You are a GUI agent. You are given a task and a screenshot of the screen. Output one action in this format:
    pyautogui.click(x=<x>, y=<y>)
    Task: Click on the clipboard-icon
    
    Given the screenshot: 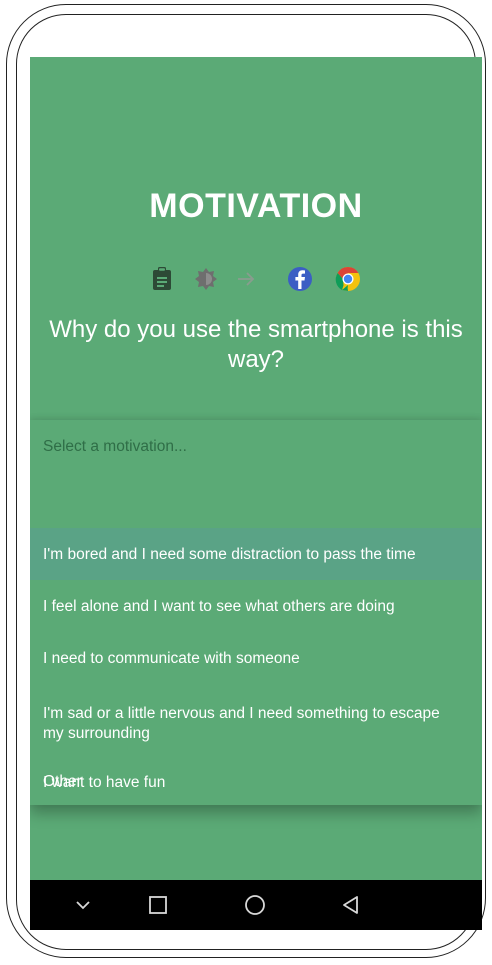 What is the action you would take?
    pyautogui.click(x=162, y=279)
    